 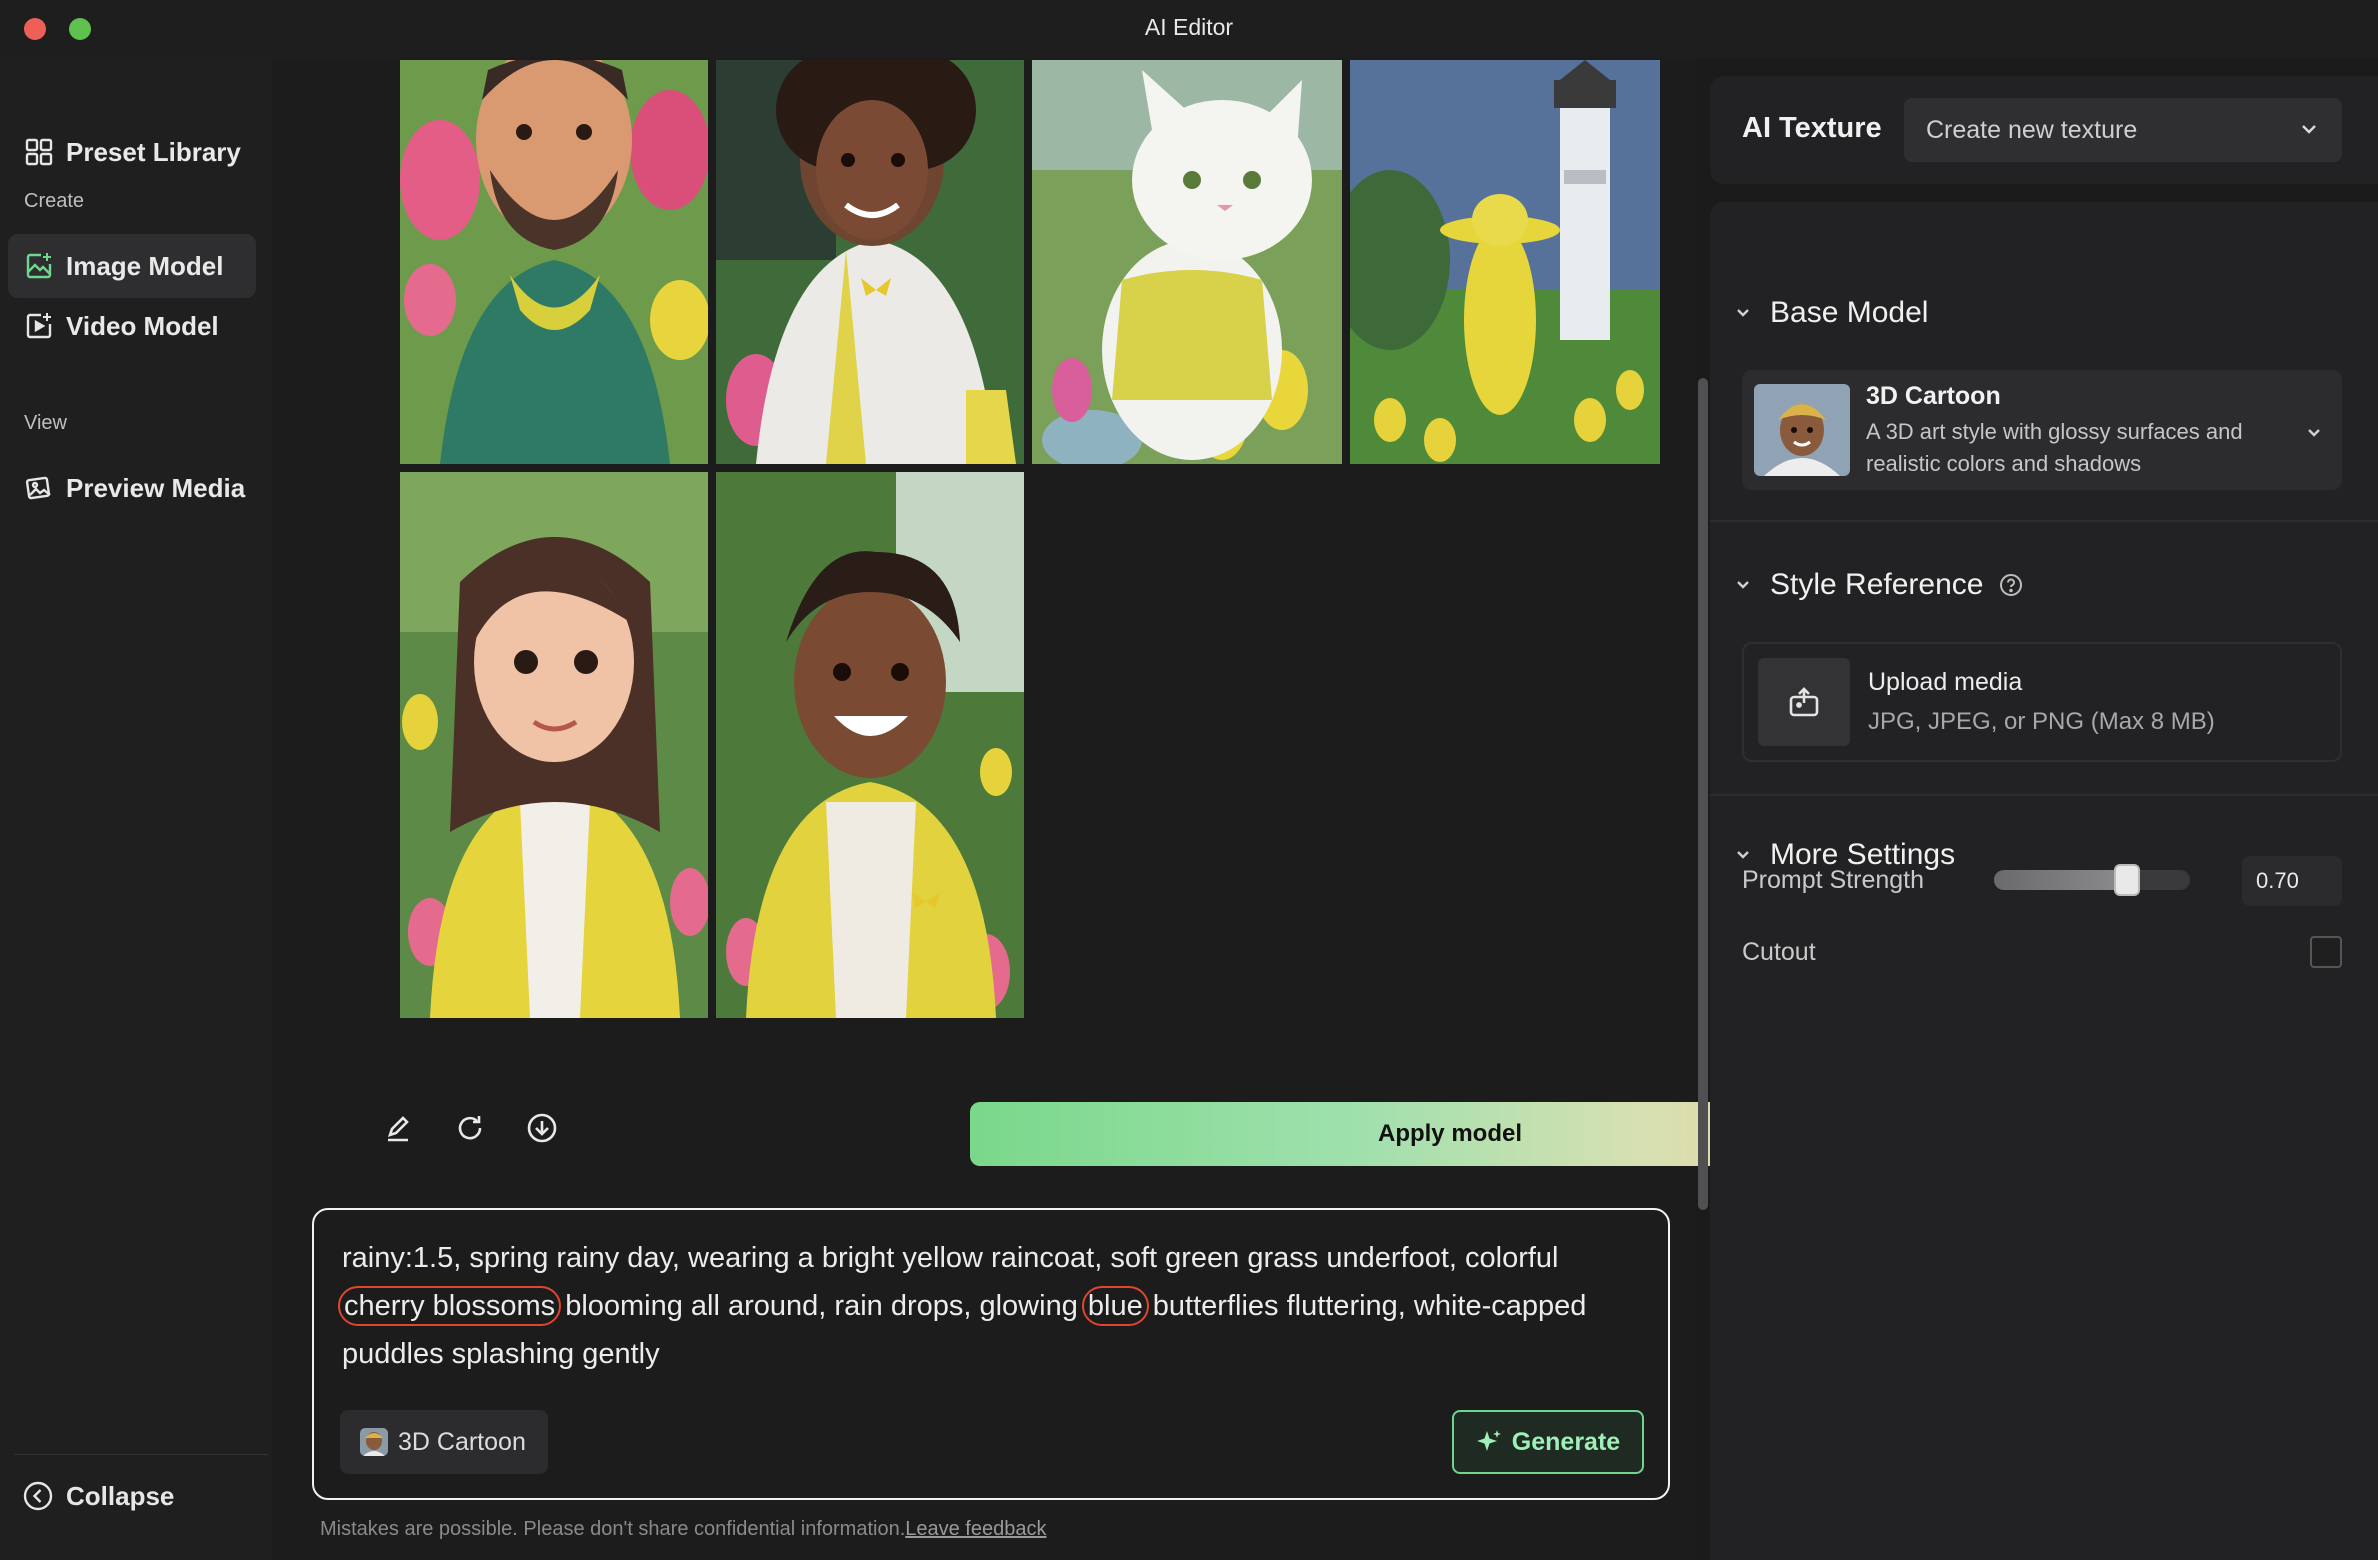 I want to click on window-title: AI Editor, so click(x=1189, y=27).